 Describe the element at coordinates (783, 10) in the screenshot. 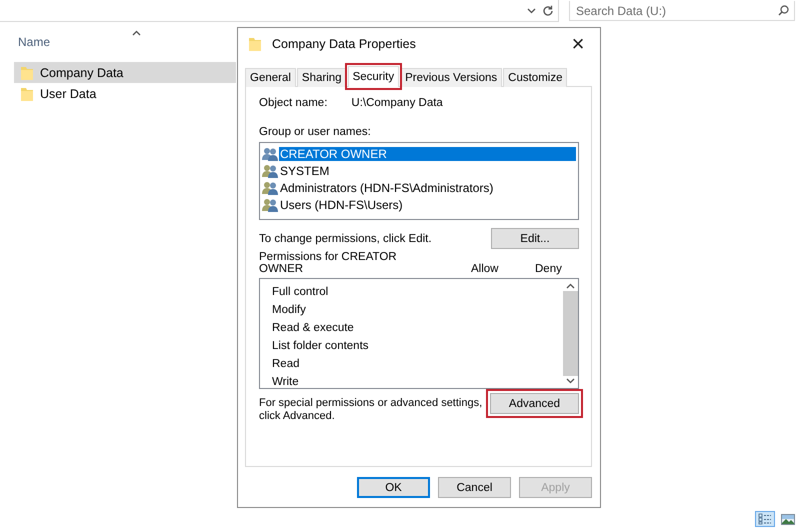

I see `search-icon` at that location.